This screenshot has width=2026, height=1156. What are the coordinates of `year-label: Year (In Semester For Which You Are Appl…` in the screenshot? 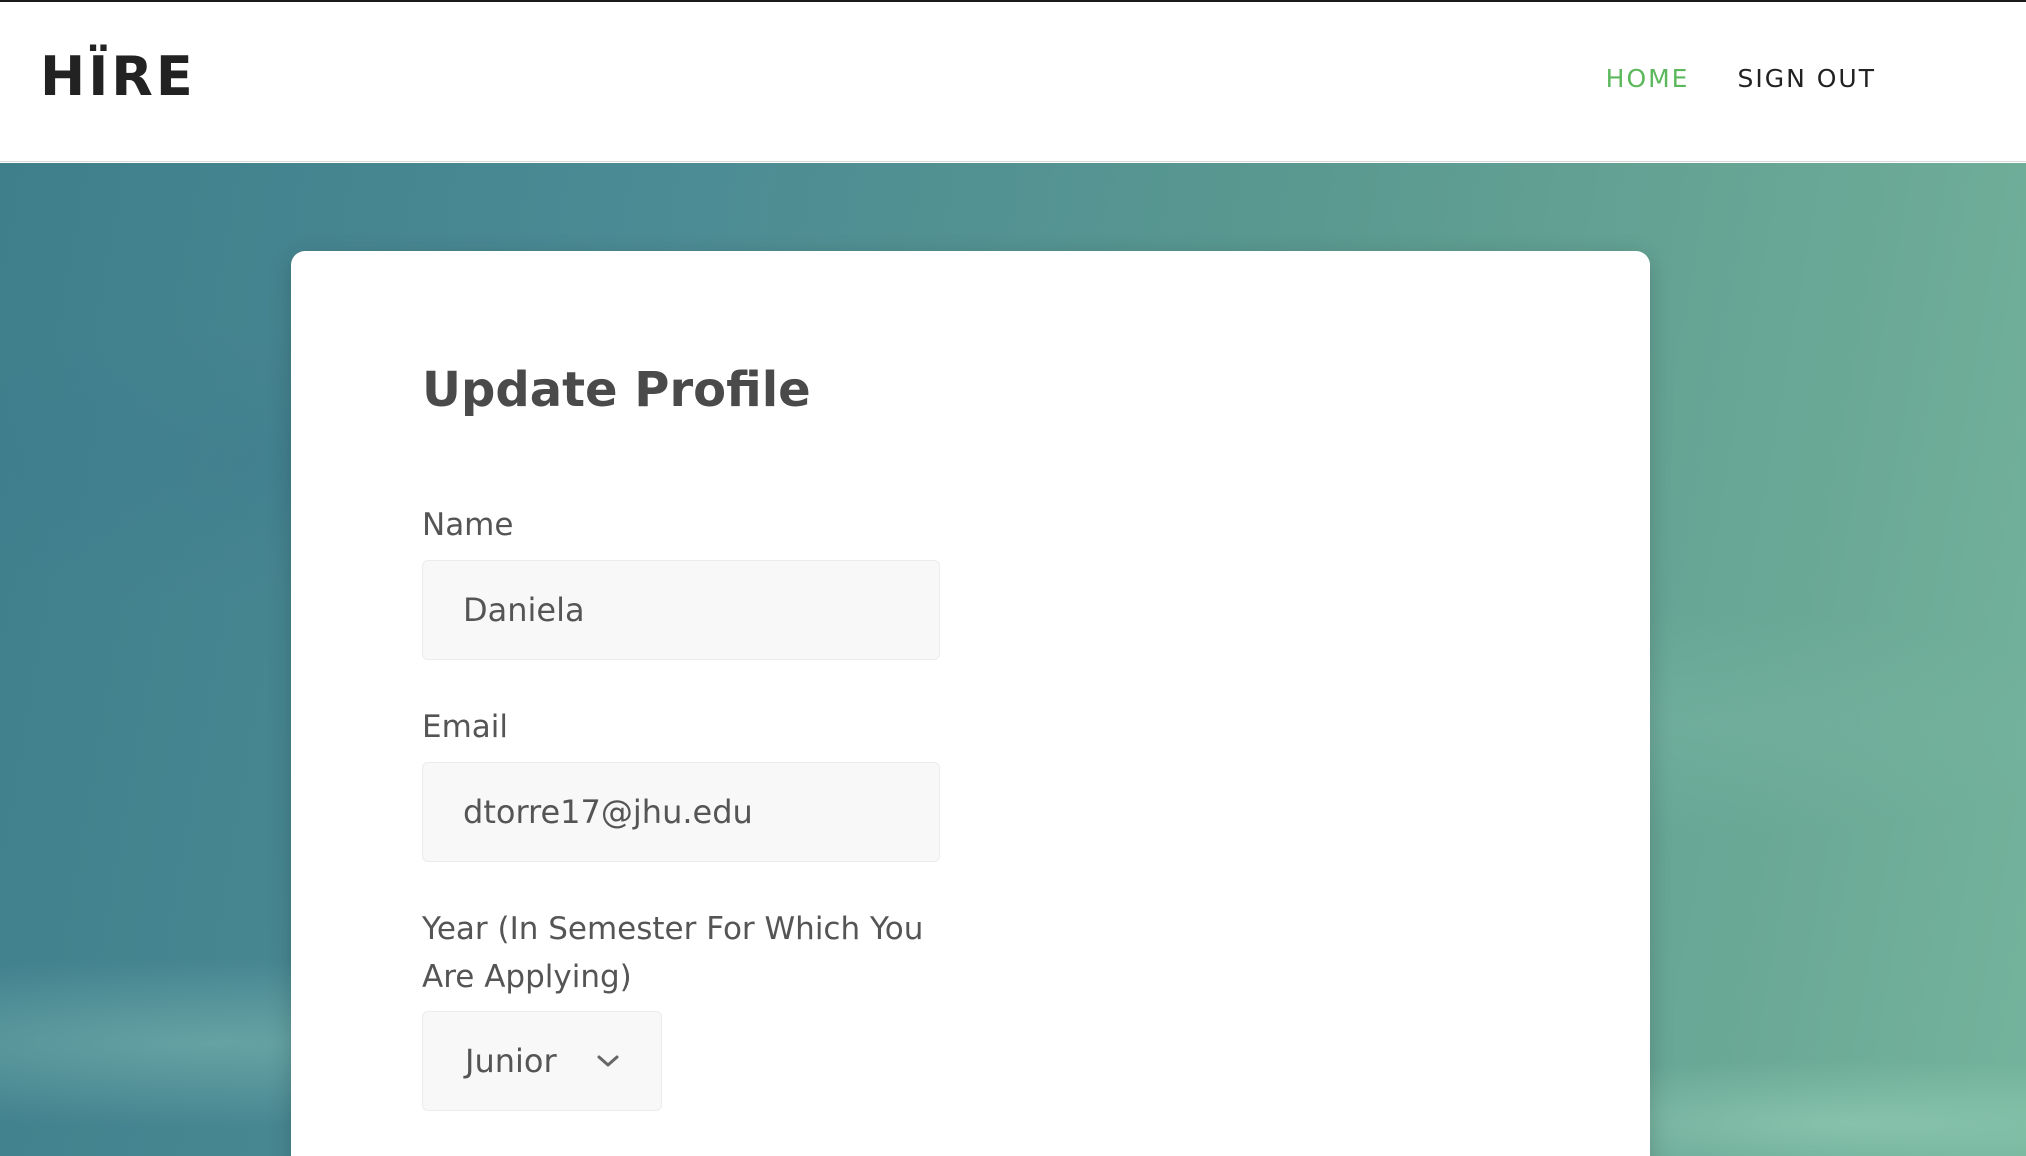 It's located at (673, 953).